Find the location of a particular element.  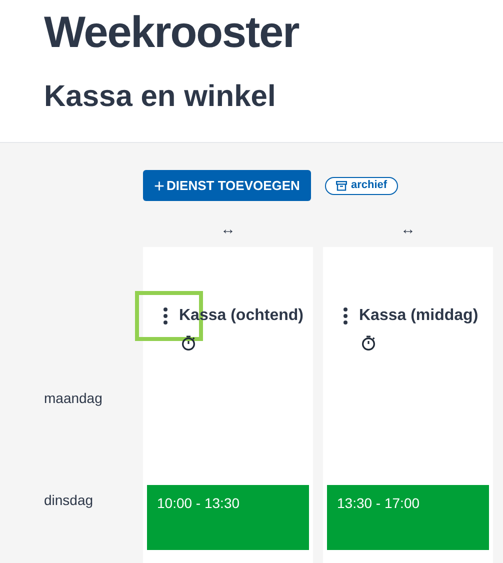

day-label: maandag is located at coordinates (73, 398).